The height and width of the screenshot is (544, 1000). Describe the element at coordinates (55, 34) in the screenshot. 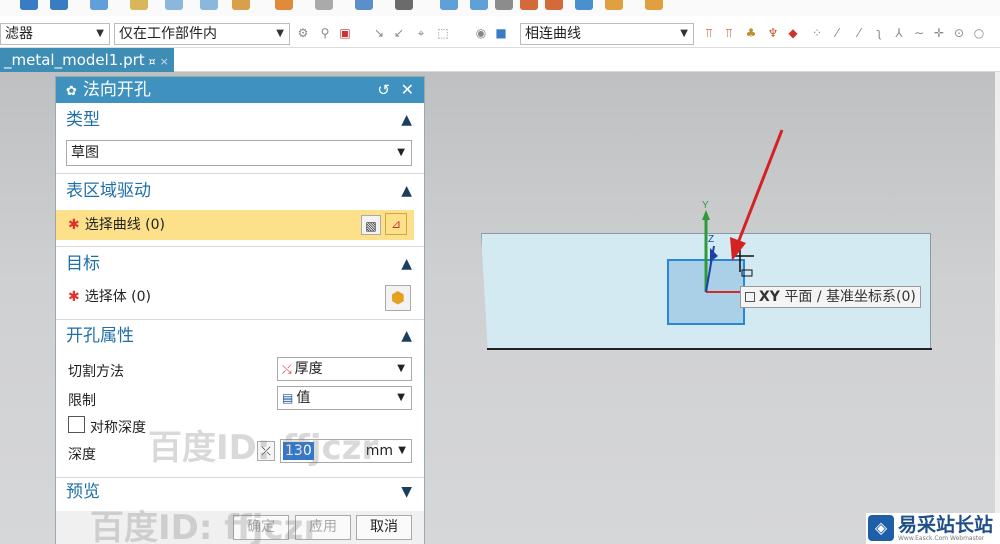

I see `type-filter-combo: 滤器 ▼` at that location.